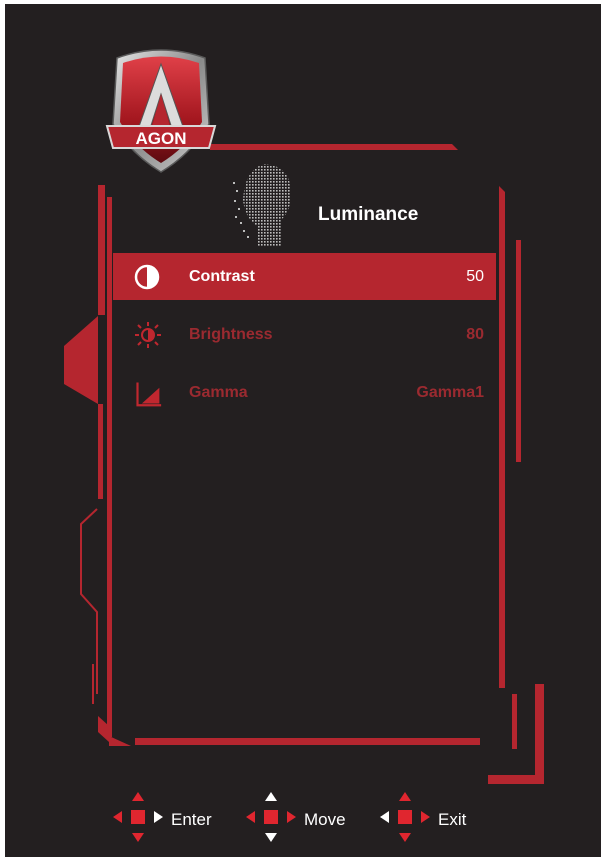 The width and height of the screenshot is (606, 861). Describe the element at coordinates (138, 817) in the screenshot. I see `dpad-enter-icon` at that location.